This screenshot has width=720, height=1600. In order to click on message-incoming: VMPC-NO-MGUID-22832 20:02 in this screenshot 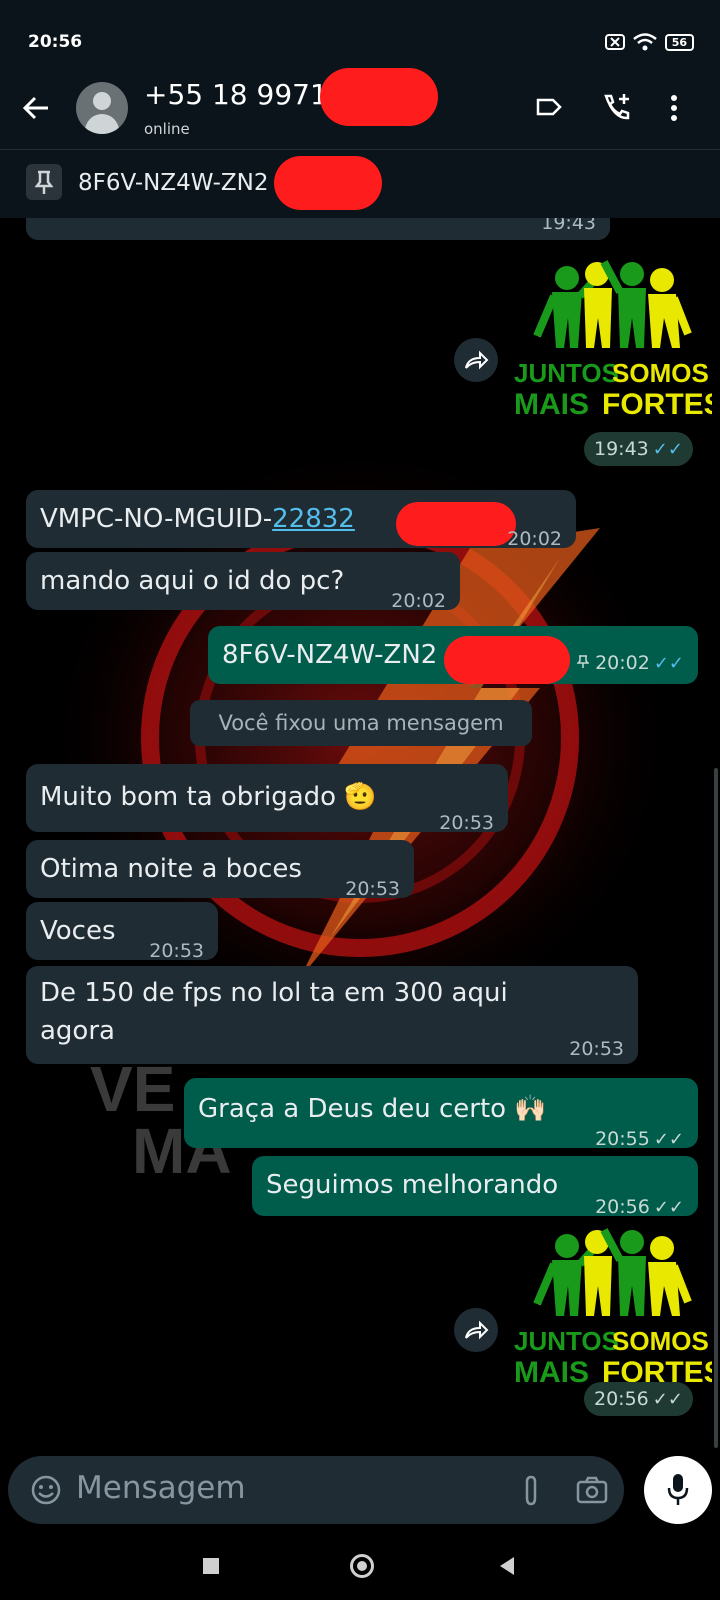, I will do `click(301, 520)`.